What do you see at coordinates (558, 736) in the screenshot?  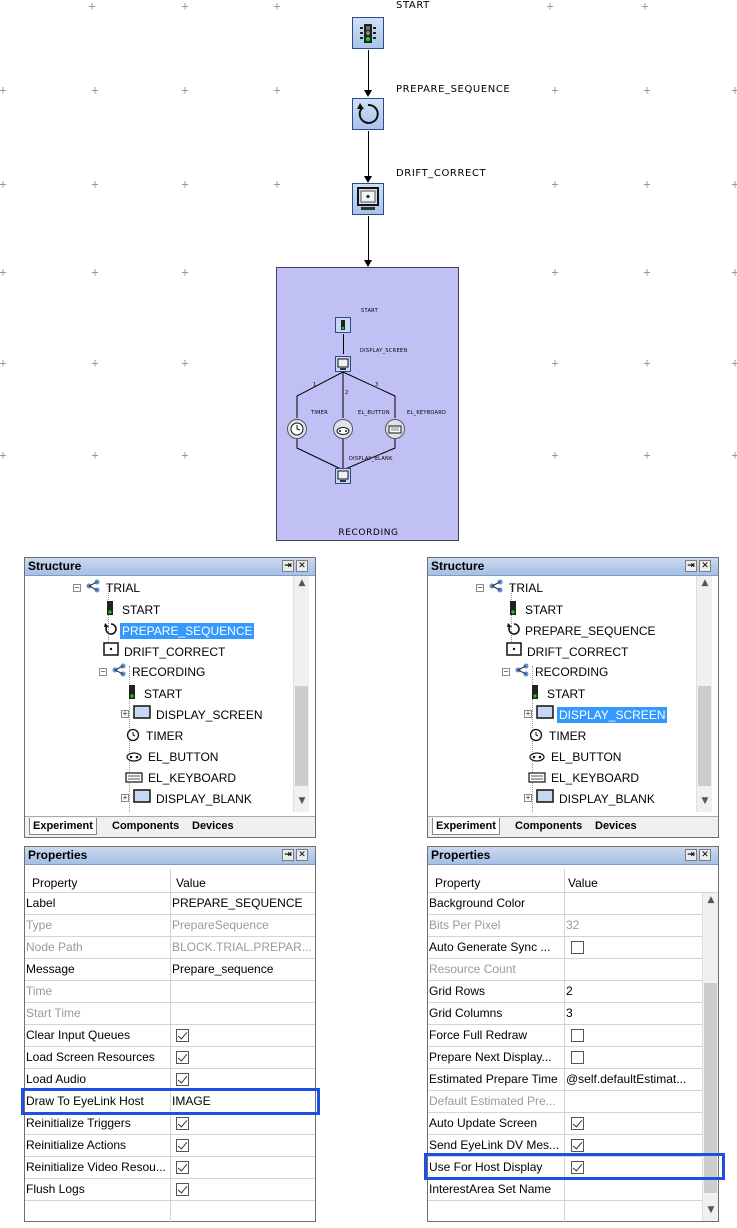 I see `tree-item-timer: TIMER` at bounding box center [558, 736].